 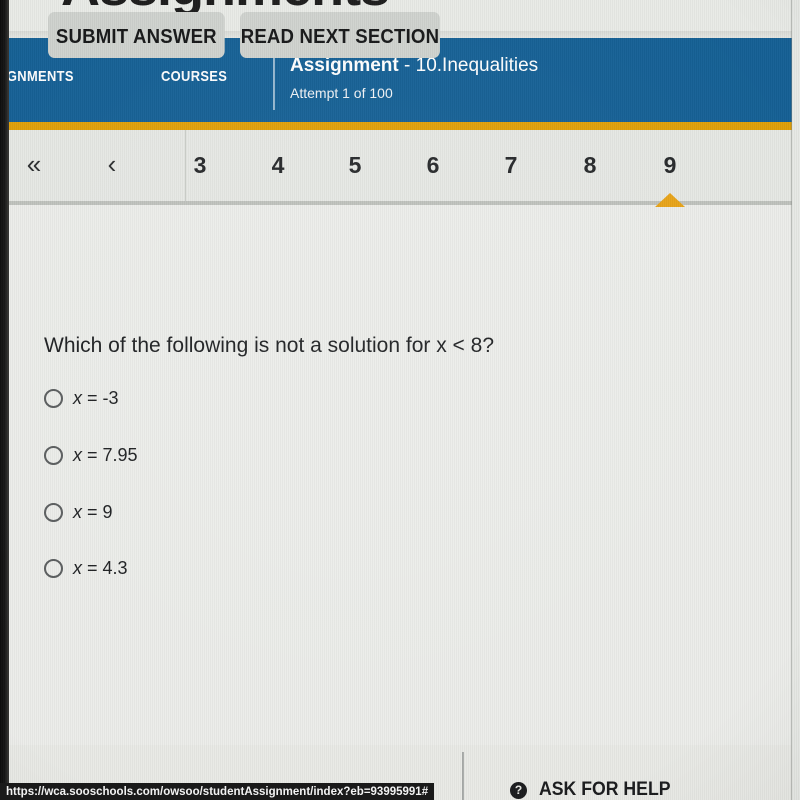 What do you see at coordinates (433, 165) in the screenshot?
I see `pagination-page-6: 6` at bounding box center [433, 165].